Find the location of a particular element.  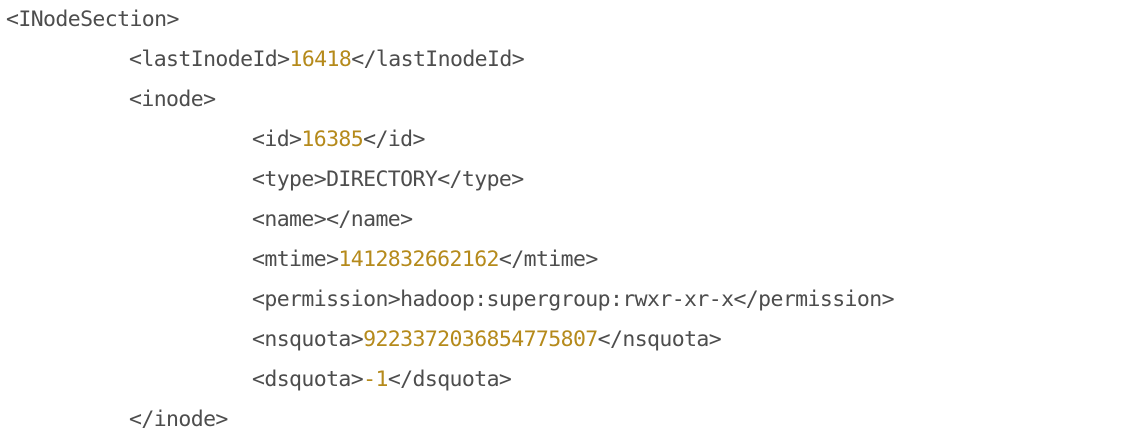

type-value: DIRECTORY is located at coordinates (382, 179).